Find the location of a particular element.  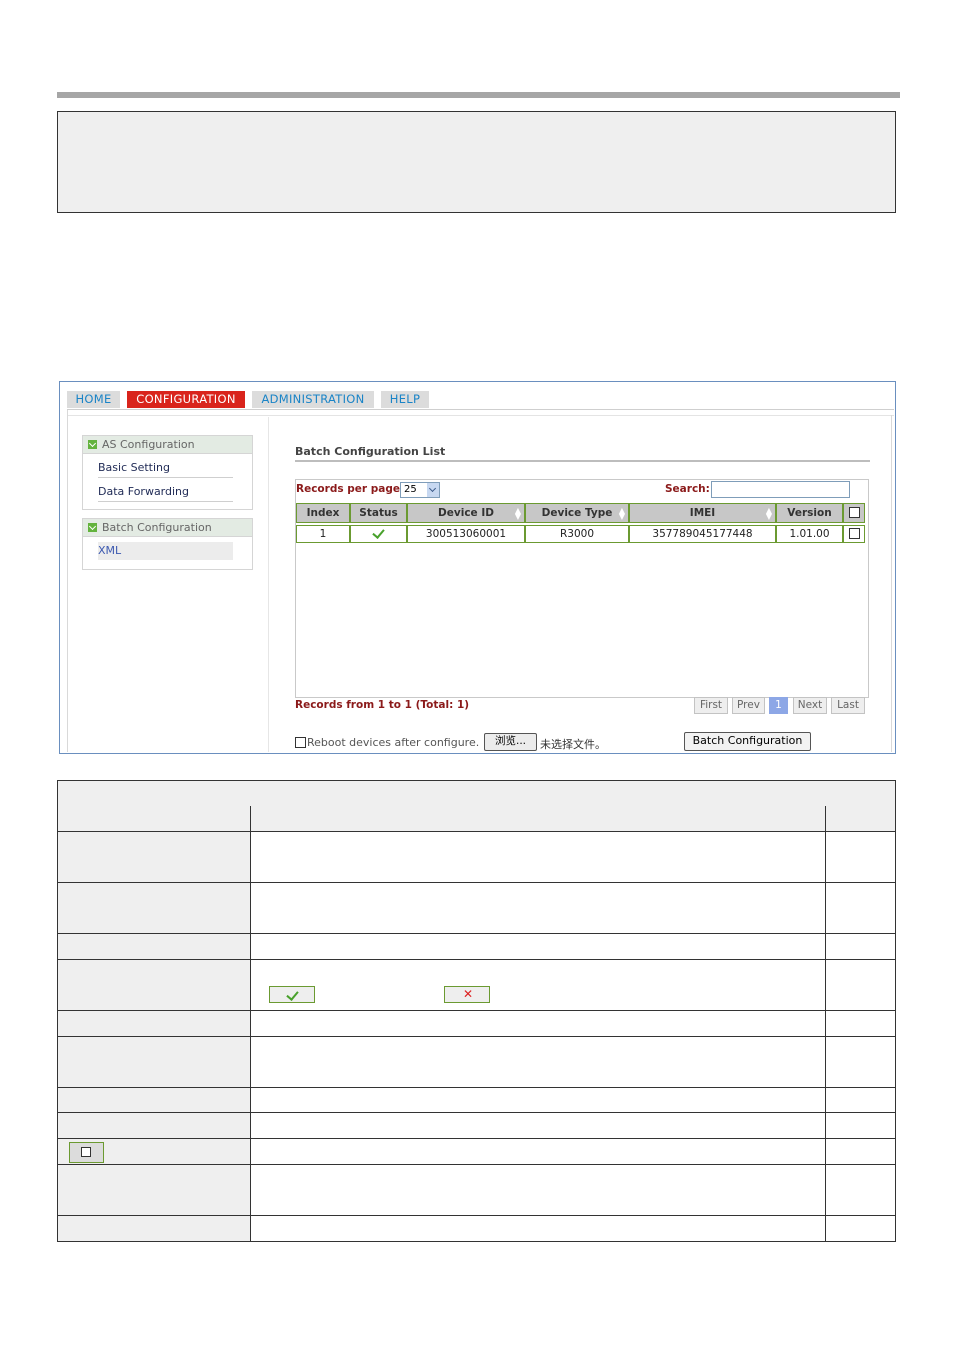

sidebar-item-data-forwarding: Data Forwarding is located at coordinates (165, 492).